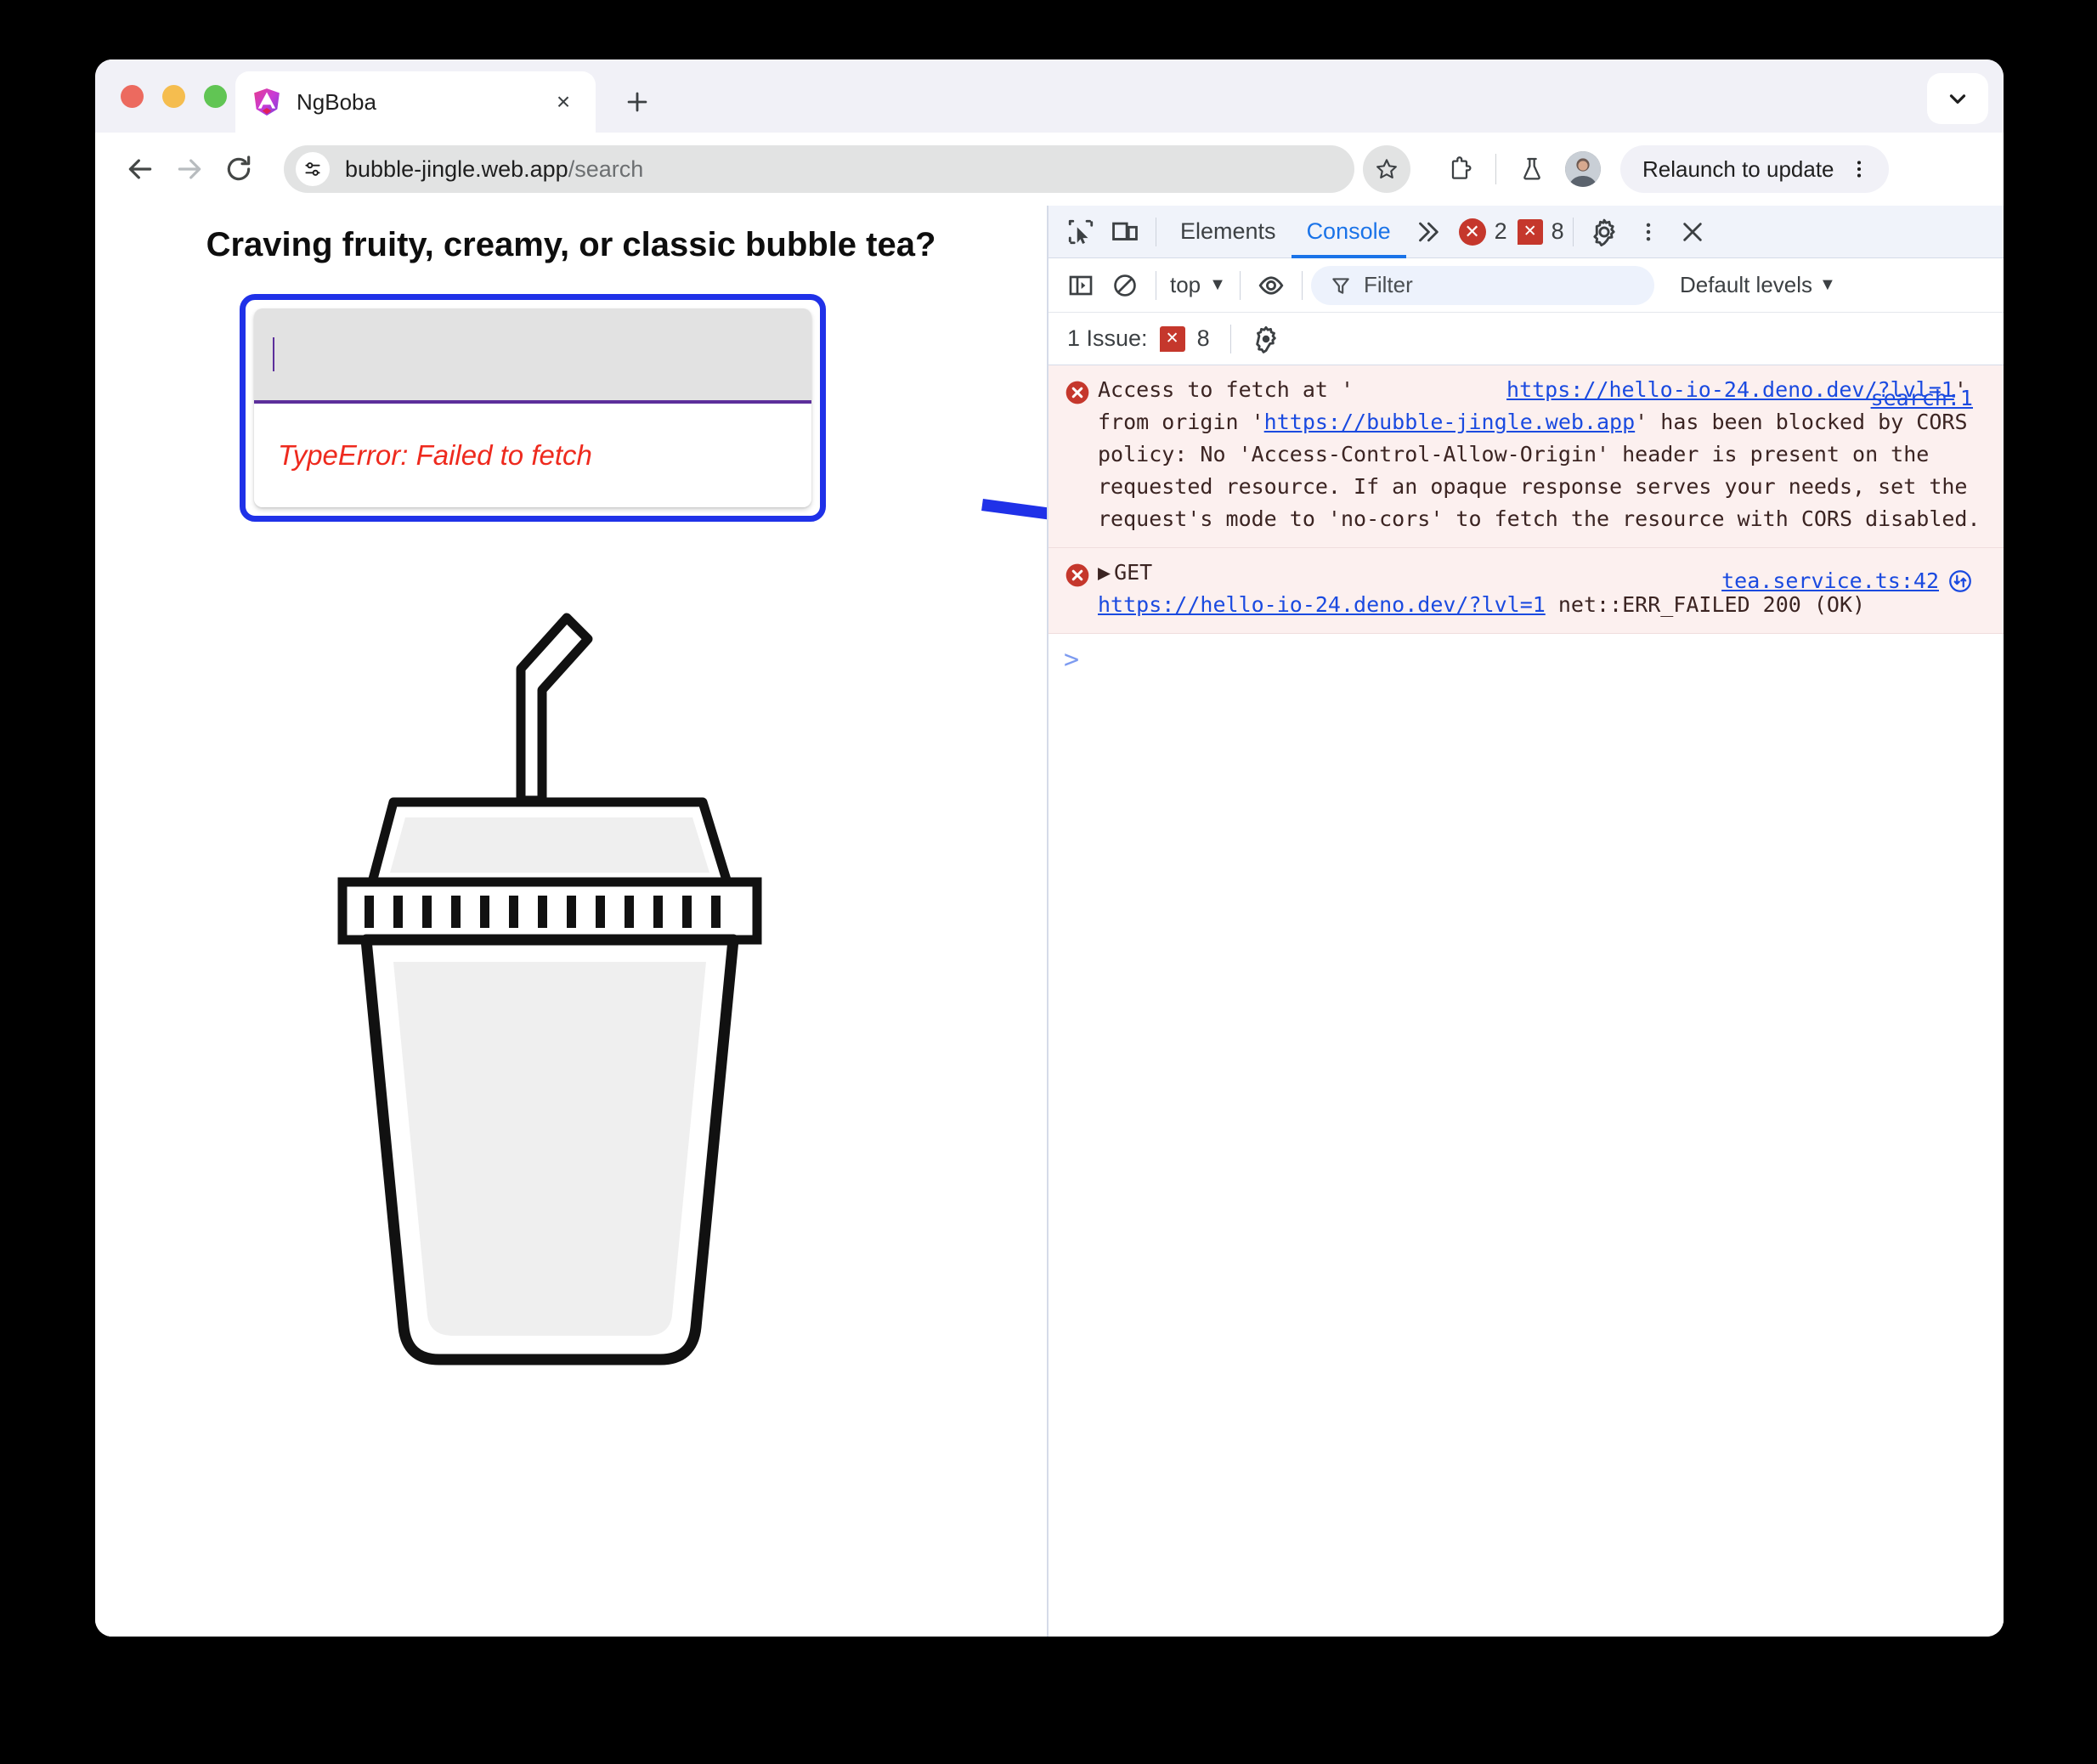  I want to click on show-console-sidebar-icon, so click(1081, 285).